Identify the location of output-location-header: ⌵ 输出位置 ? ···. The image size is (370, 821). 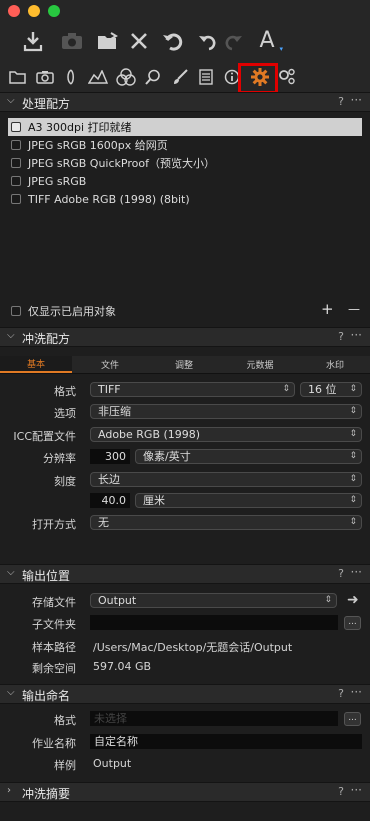
(185, 574).